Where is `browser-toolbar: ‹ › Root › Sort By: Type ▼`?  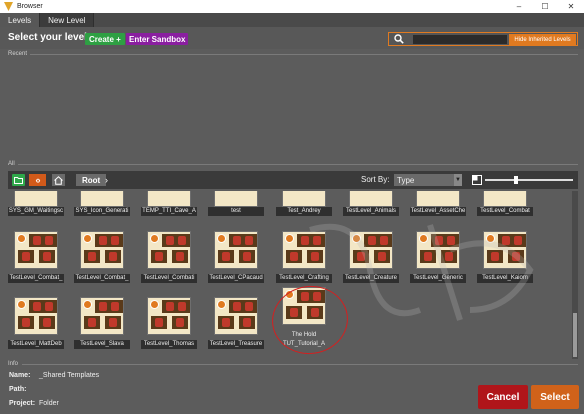 browser-toolbar: ‹ › Root › Sort By: Type ▼ is located at coordinates (293, 180).